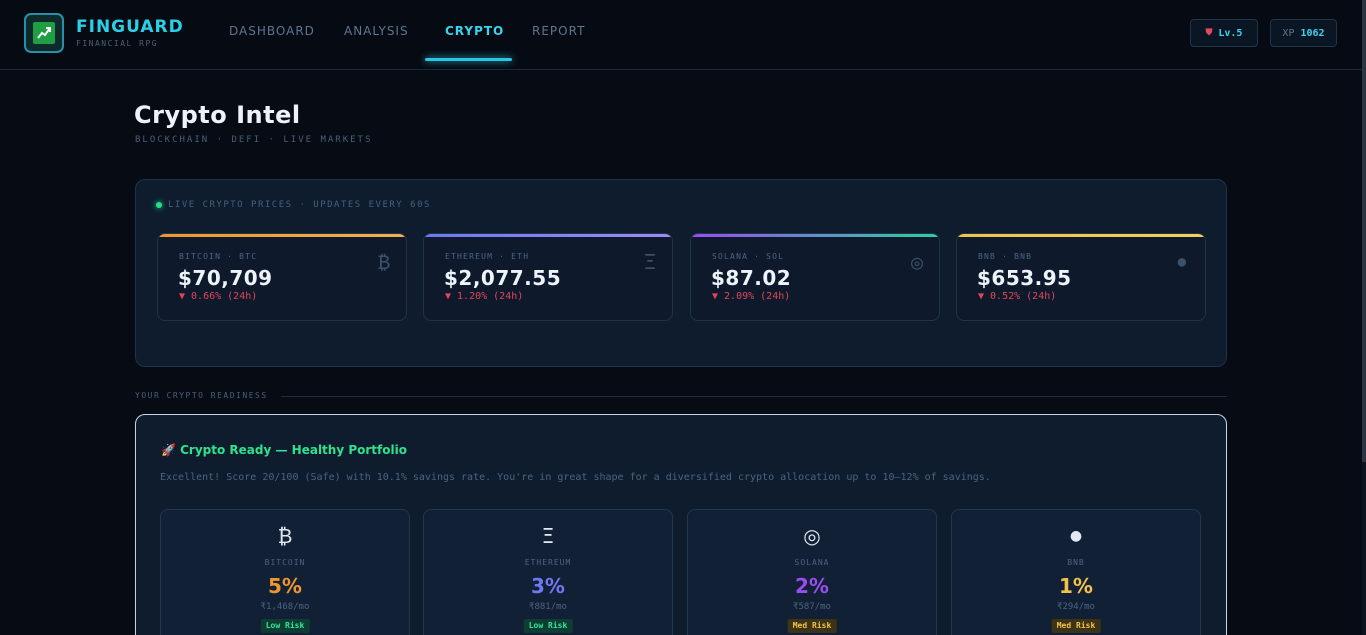  I want to click on xp-value: 1062, so click(1312, 33).